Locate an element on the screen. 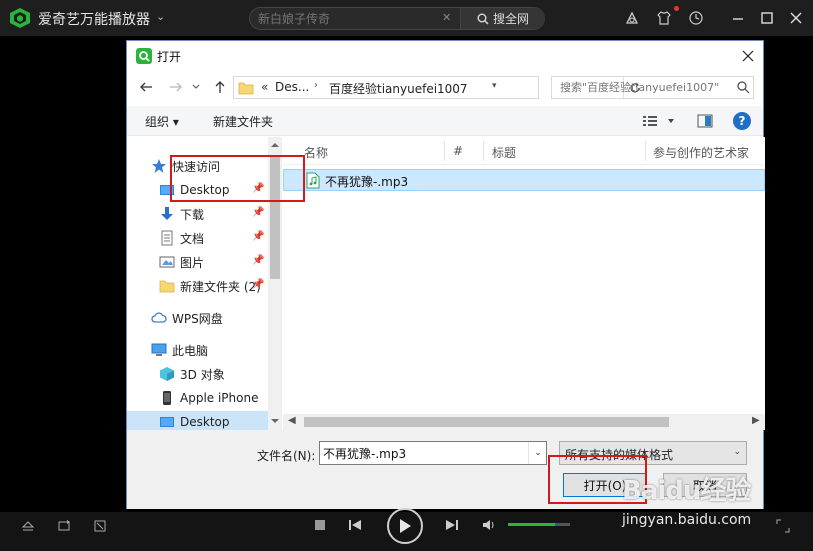 This screenshot has height=551, width=813. player-search-input is located at coordinates (353, 19).